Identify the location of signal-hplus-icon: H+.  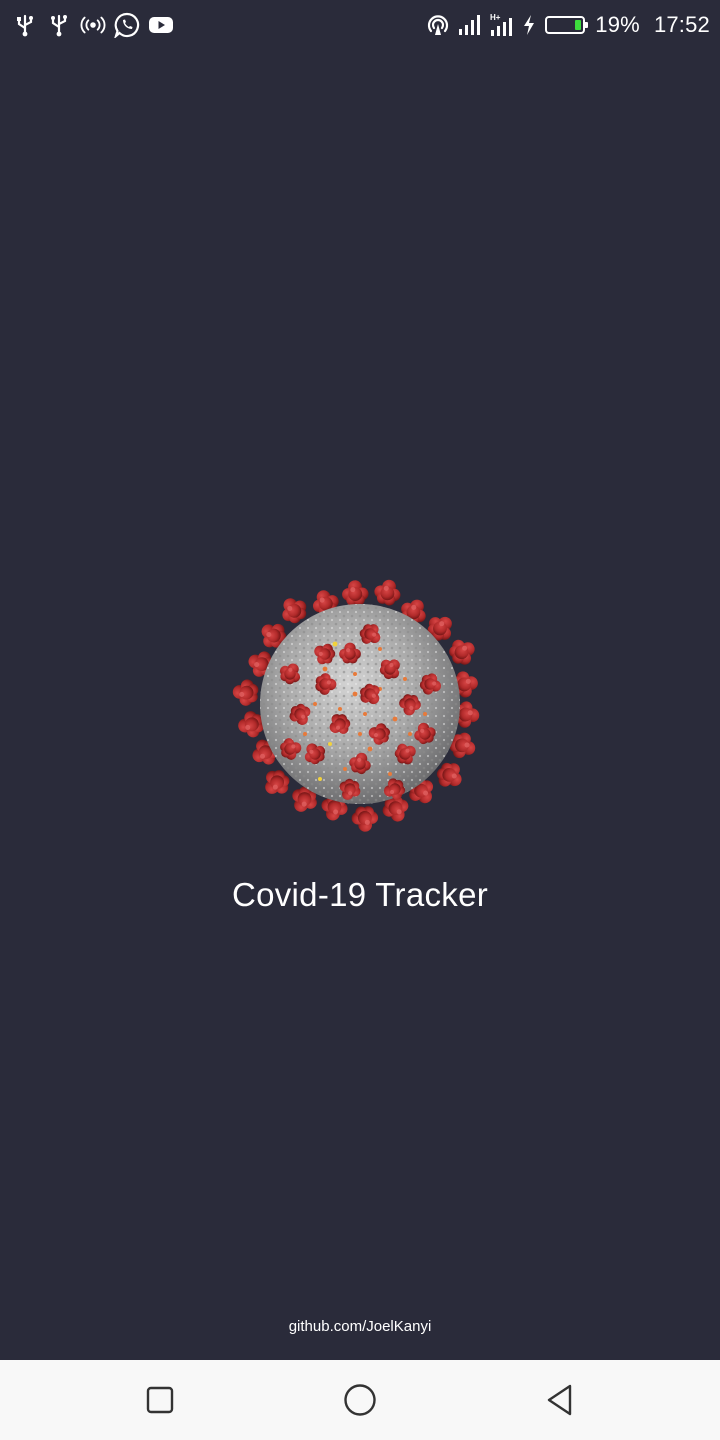
(502, 25).